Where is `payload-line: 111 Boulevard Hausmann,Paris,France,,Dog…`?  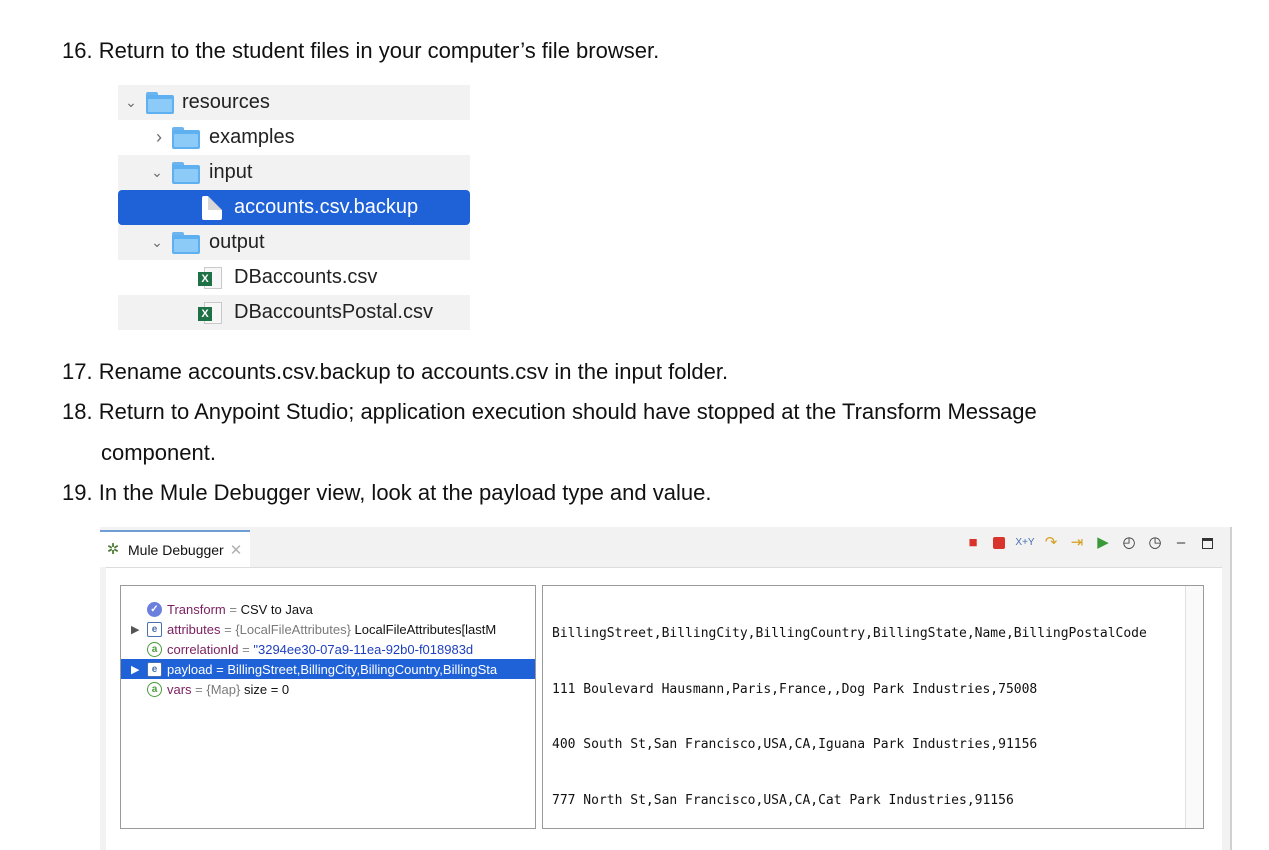 payload-line: 111 Boulevard Hausmann,Paris,France,,Dog… is located at coordinates (795, 689).